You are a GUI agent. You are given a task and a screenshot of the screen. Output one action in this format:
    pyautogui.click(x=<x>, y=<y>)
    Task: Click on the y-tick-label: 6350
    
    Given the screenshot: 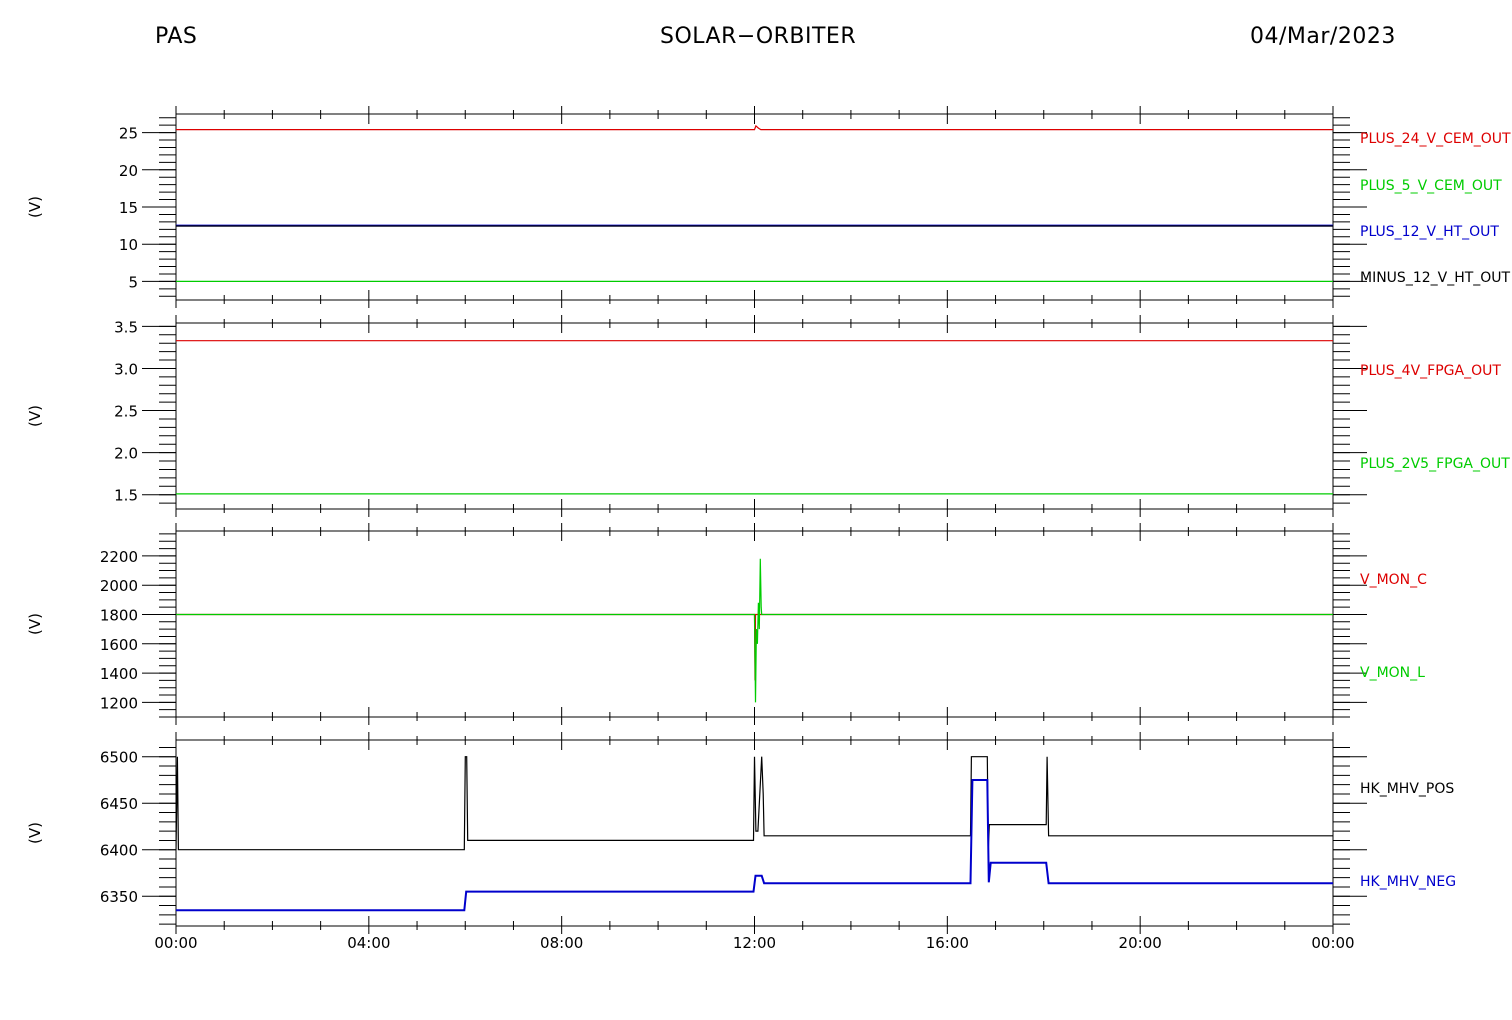 What is the action you would take?
    pyautogui.click(x=119, y=897)
    